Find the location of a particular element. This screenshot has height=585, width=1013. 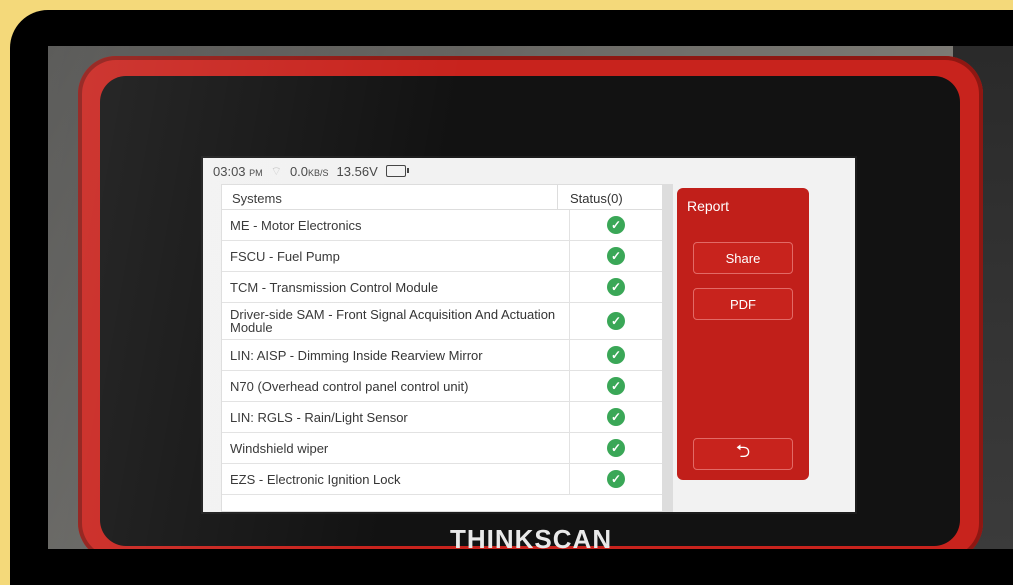

system-name: LIN: RGLS - Rain/Light Sensor is located at coordinates (319, 417).